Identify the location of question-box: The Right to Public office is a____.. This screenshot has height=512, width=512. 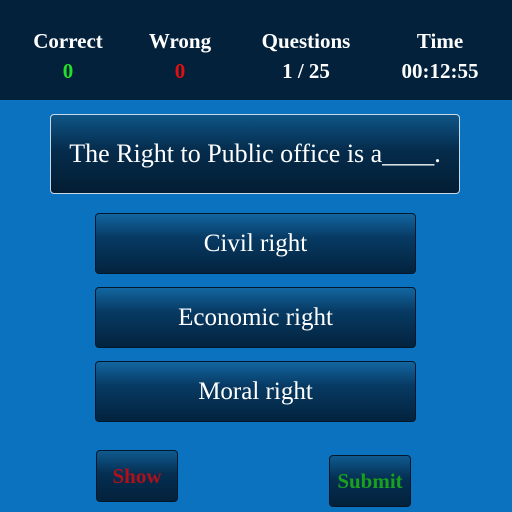
(255, 154).